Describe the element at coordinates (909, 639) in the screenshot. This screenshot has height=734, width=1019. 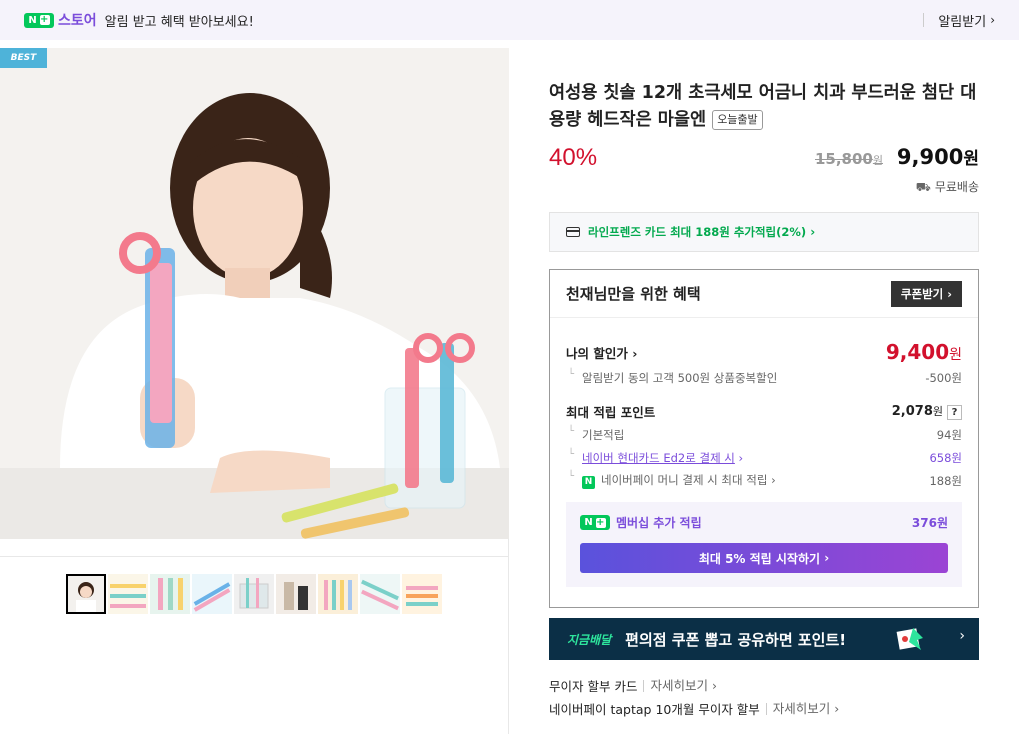
I see `coupon-graphic-icon` at that location.